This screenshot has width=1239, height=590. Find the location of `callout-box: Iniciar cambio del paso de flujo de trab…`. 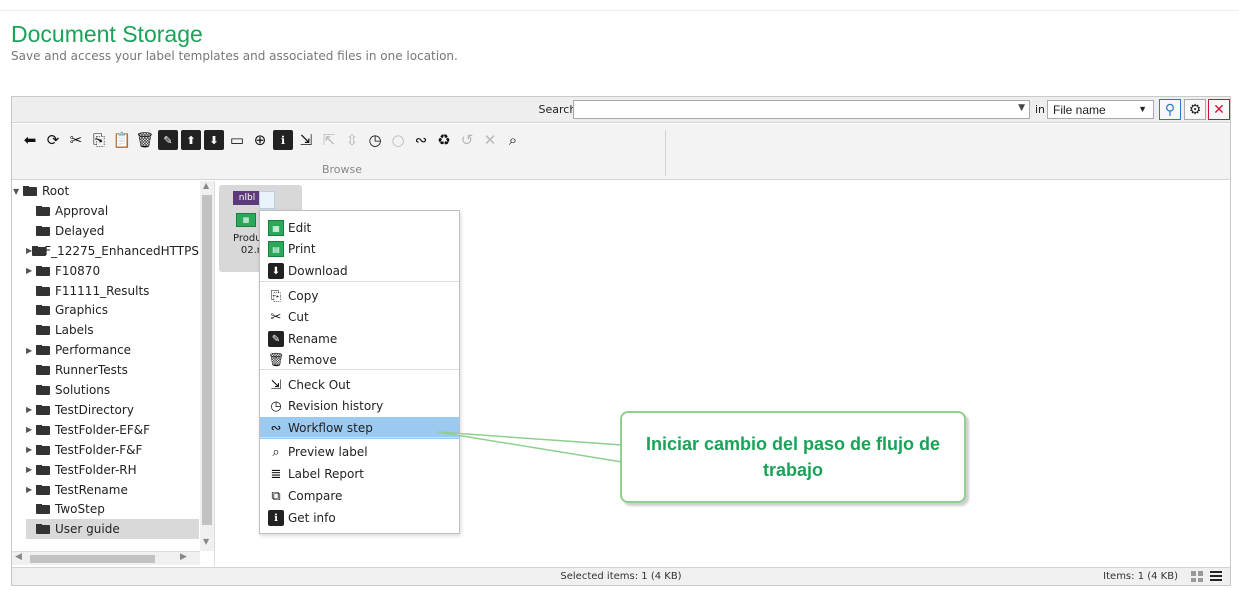

callout-box: Iniciar cambio del paso de flujo de trab… is located at coordinates (793, 457).